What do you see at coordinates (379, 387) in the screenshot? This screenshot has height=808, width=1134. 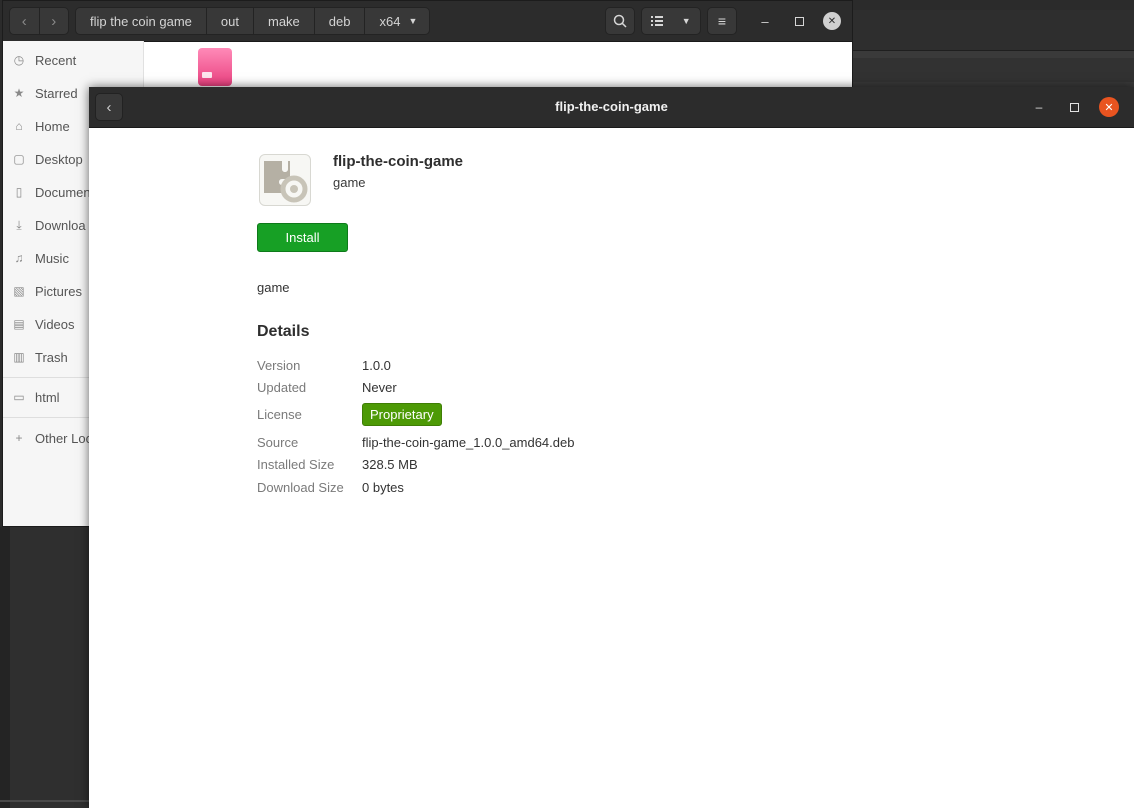 I see `detail-value: Never` at bounding box center [379, 387].